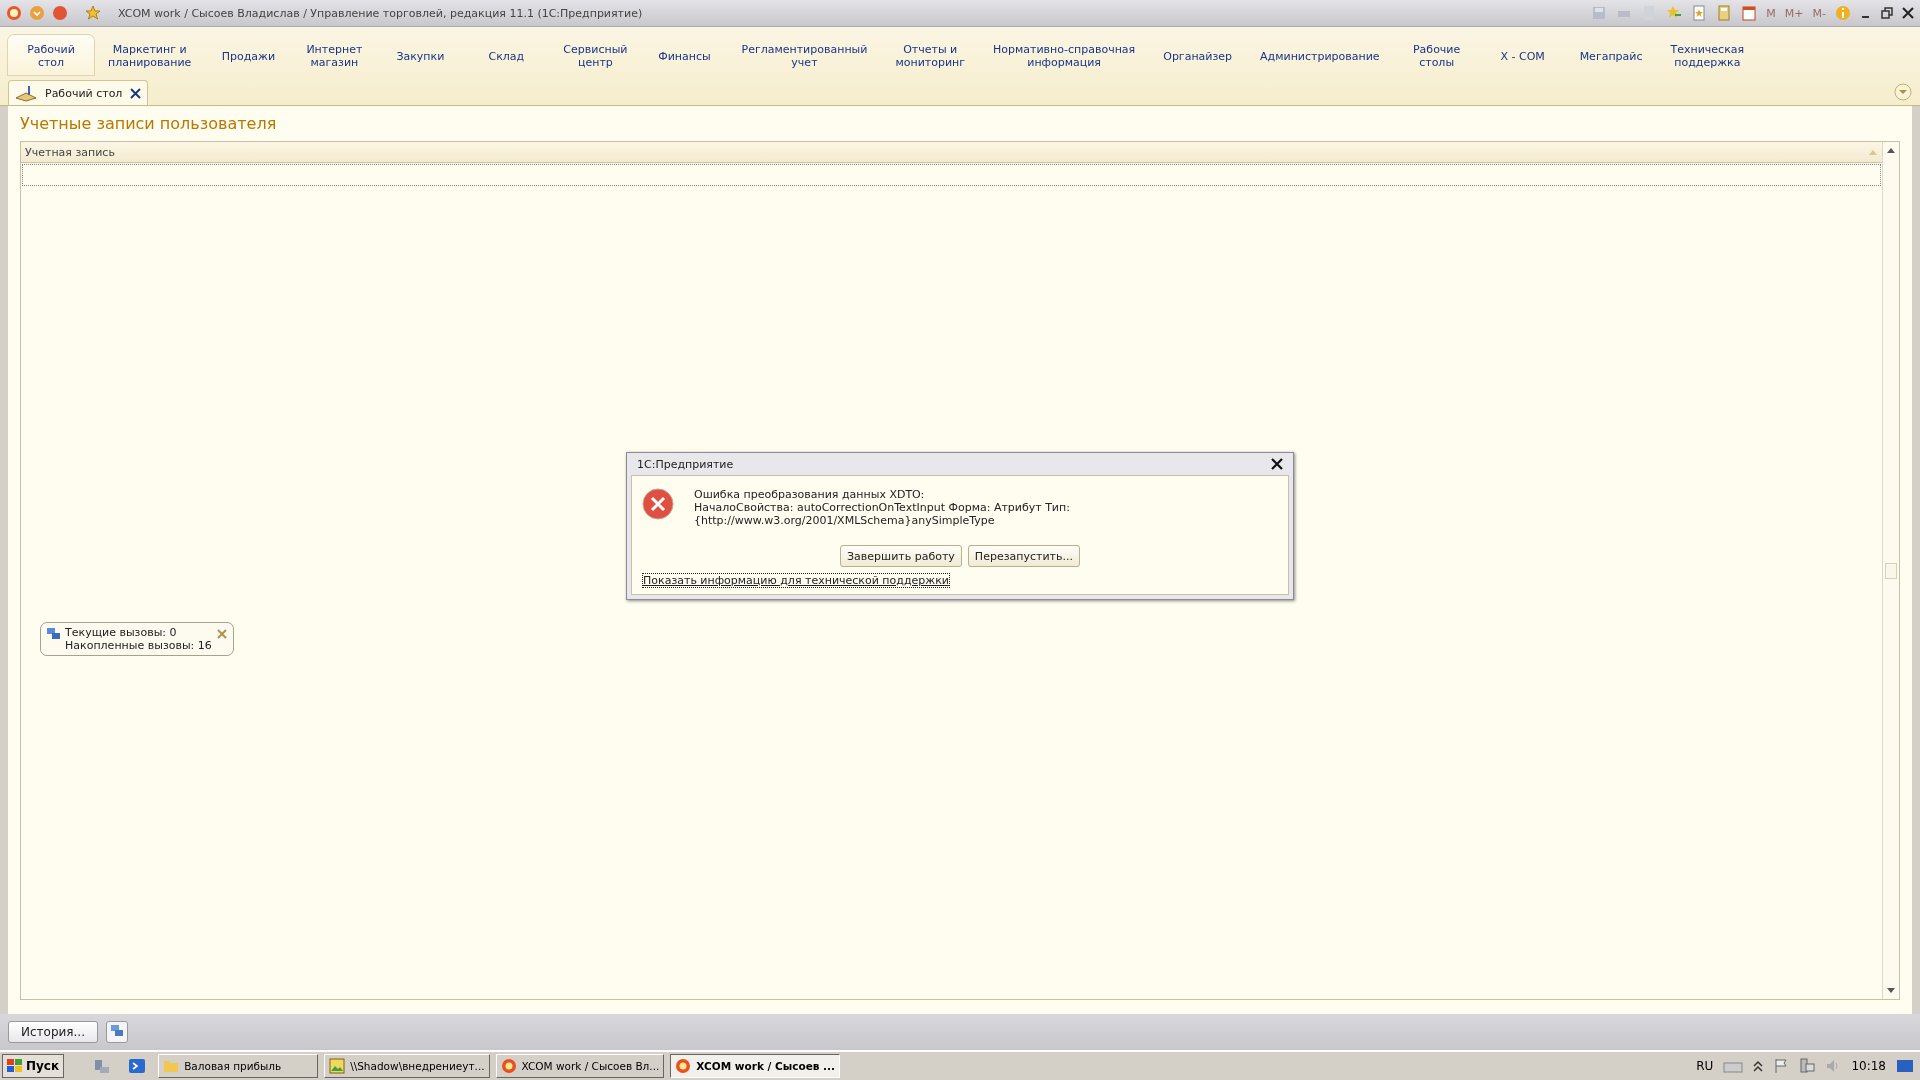 The height and width of the screenshot is (1080, 1920). What do you see at coordinates (420, 55) in the screenshot?
I see `section-tab: Закупки` at bounding box center [420, 55].